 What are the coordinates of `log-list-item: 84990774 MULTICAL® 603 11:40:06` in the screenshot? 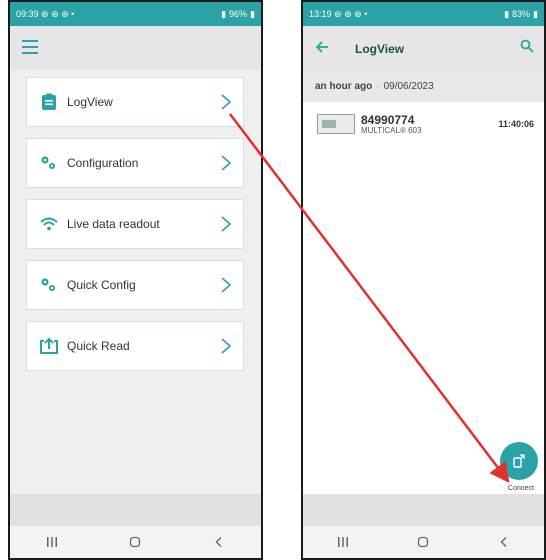 It's located at (423, 124).